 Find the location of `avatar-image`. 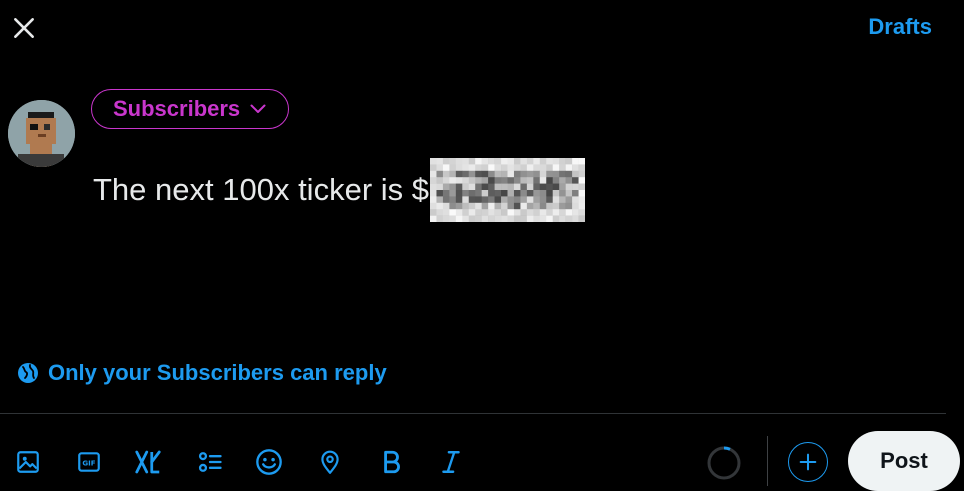

avatar-image is located at coordinates (41, 133).